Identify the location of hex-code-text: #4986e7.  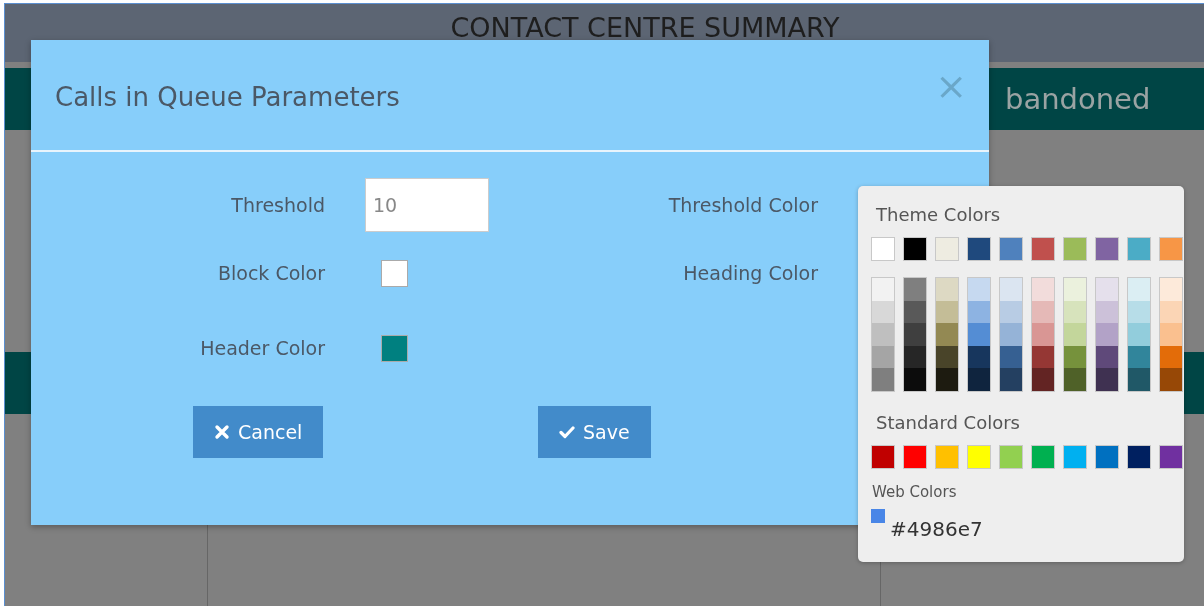
(936, 528).